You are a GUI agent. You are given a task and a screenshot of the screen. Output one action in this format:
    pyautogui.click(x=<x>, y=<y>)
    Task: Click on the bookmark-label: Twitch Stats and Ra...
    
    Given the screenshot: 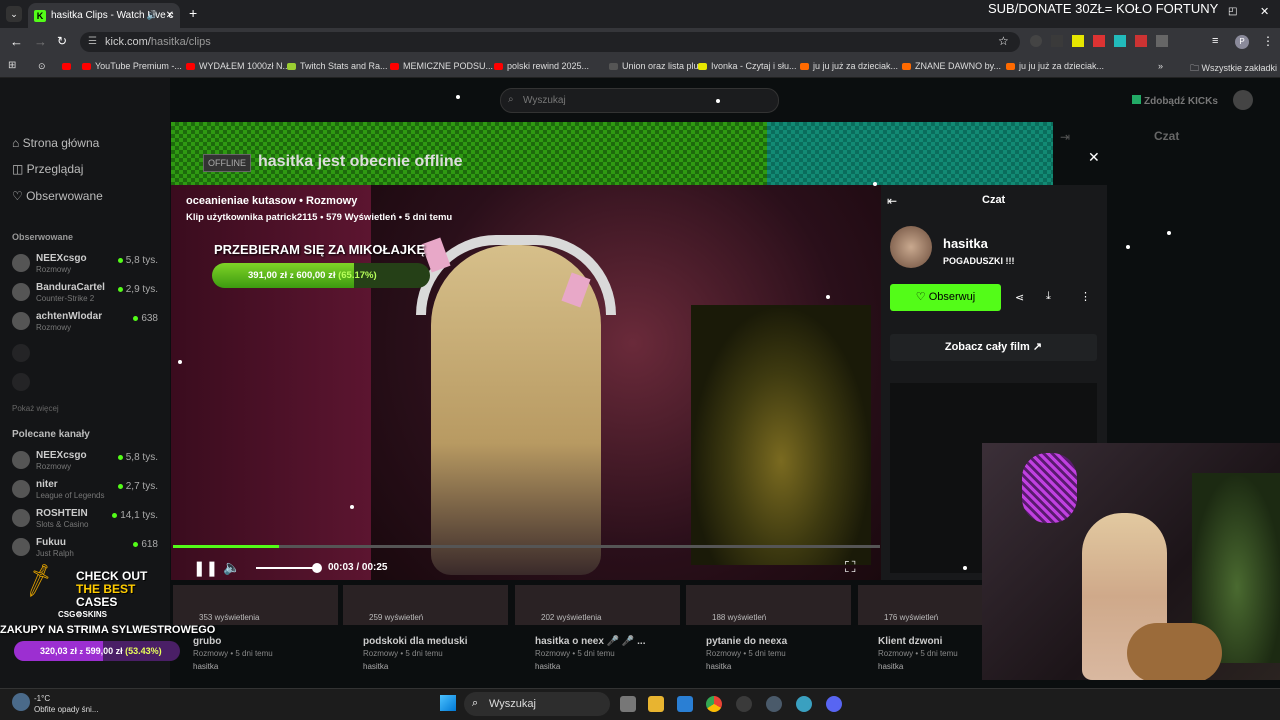 What is the action you would take?
    pyautogui.click(x=344, y=66)
    